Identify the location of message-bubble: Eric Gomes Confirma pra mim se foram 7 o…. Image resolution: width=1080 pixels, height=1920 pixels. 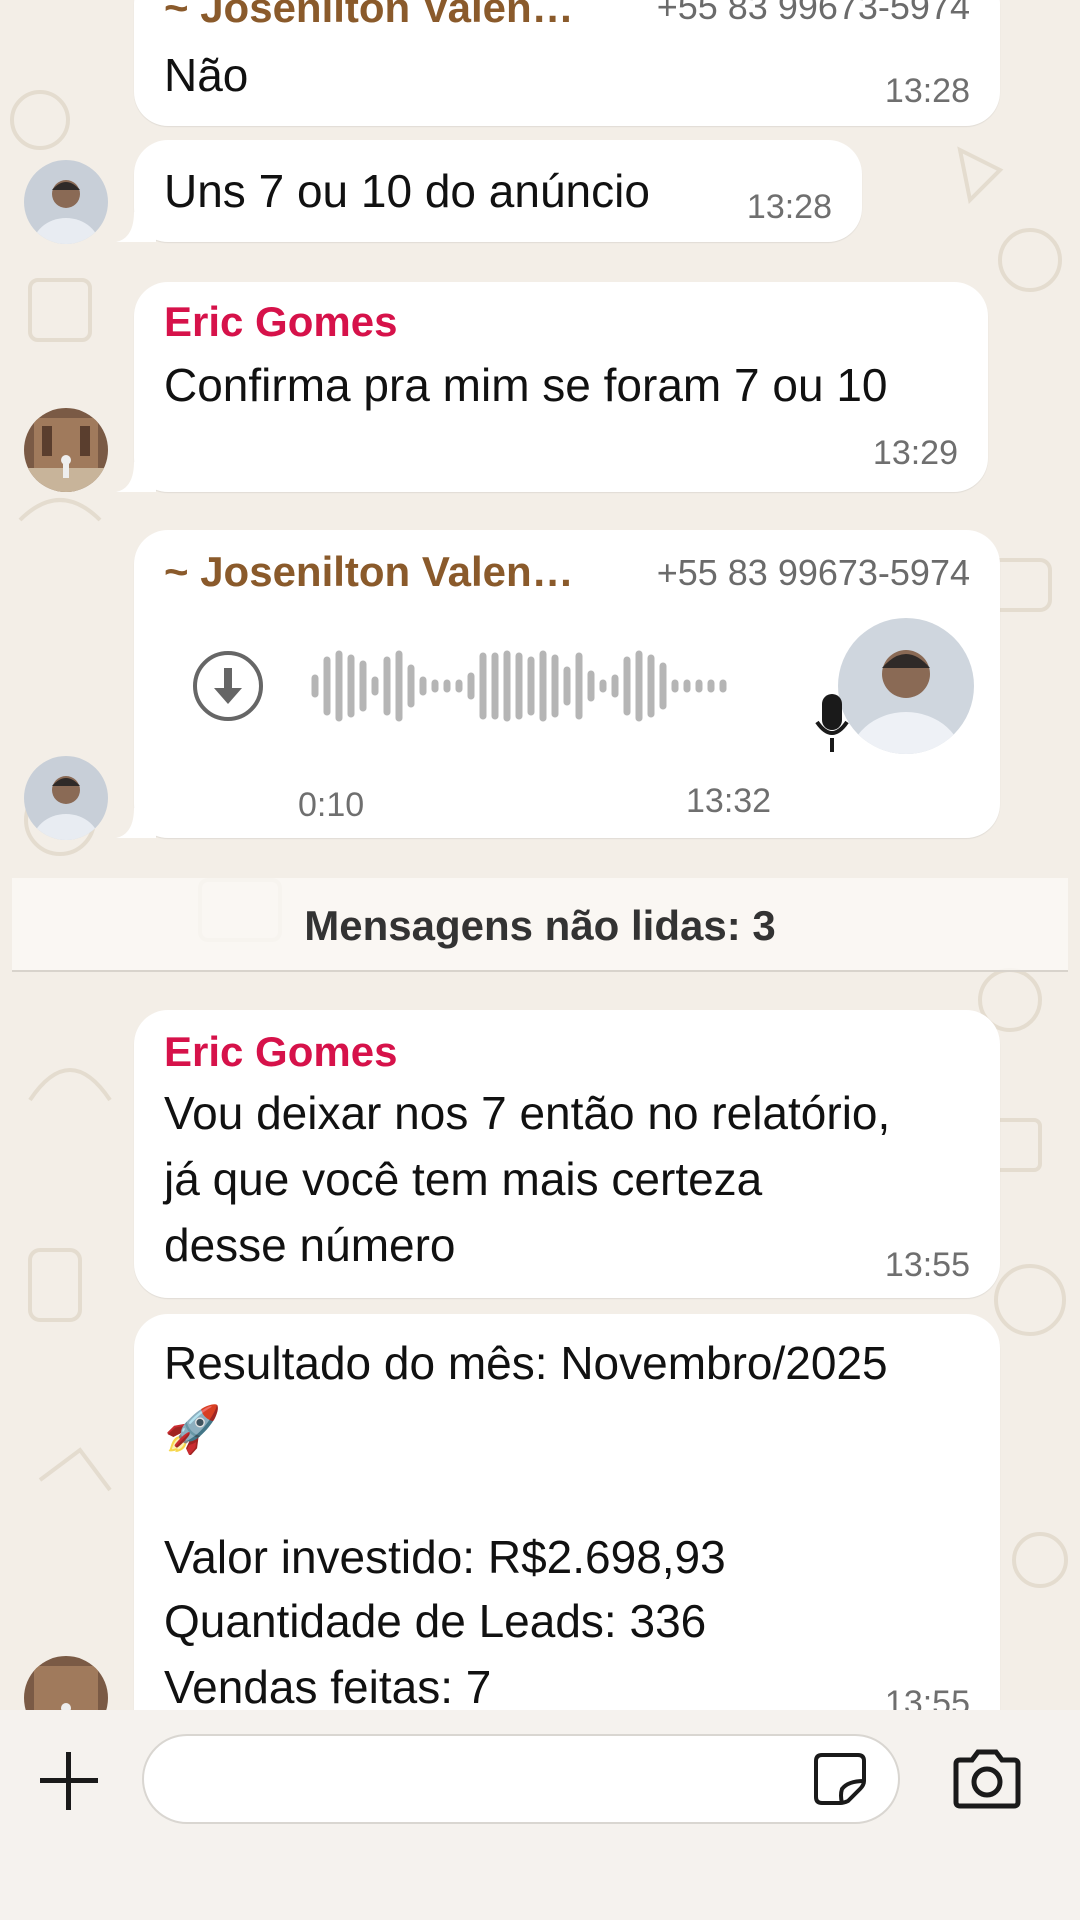
(552, 387).